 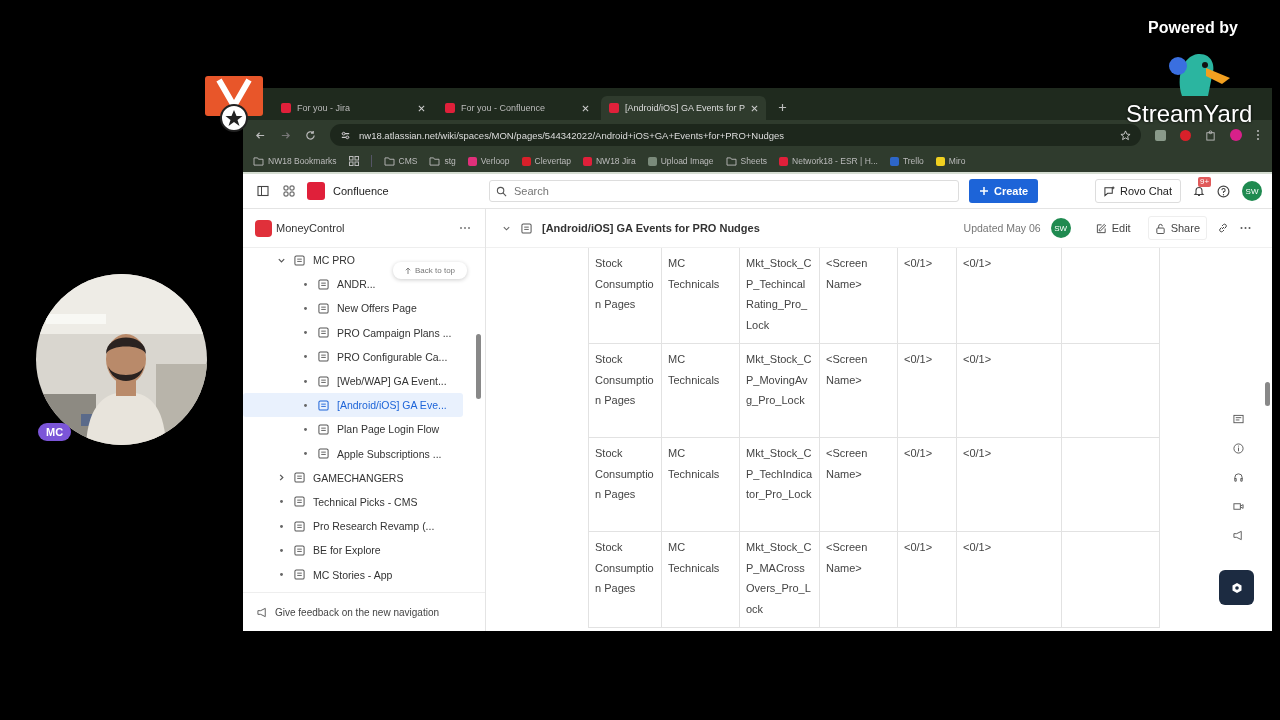 What do you see at coordinates (315, 550) in the screenshot?
I see `page-tree-item: BE for Explore` at bounding box center [315, 550].